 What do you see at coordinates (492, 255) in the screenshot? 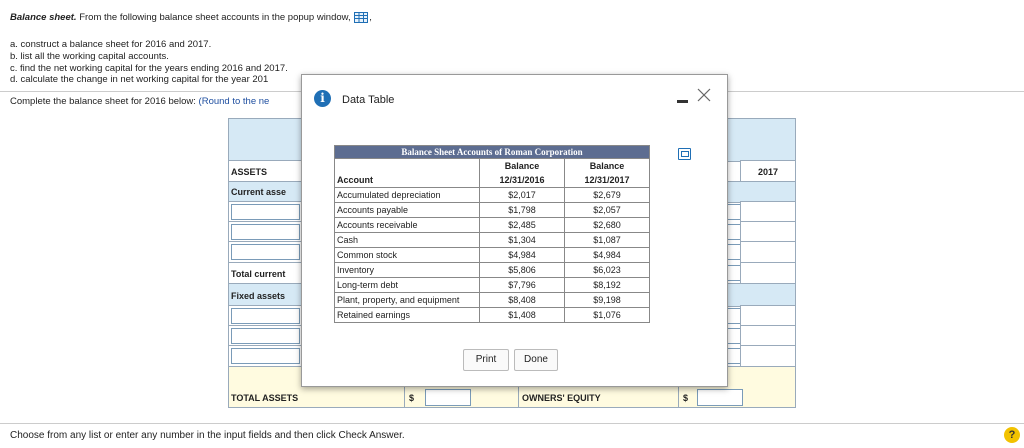
I see `table-row: Common stock $4,984 $4,984` at bounding box center [492, 255].